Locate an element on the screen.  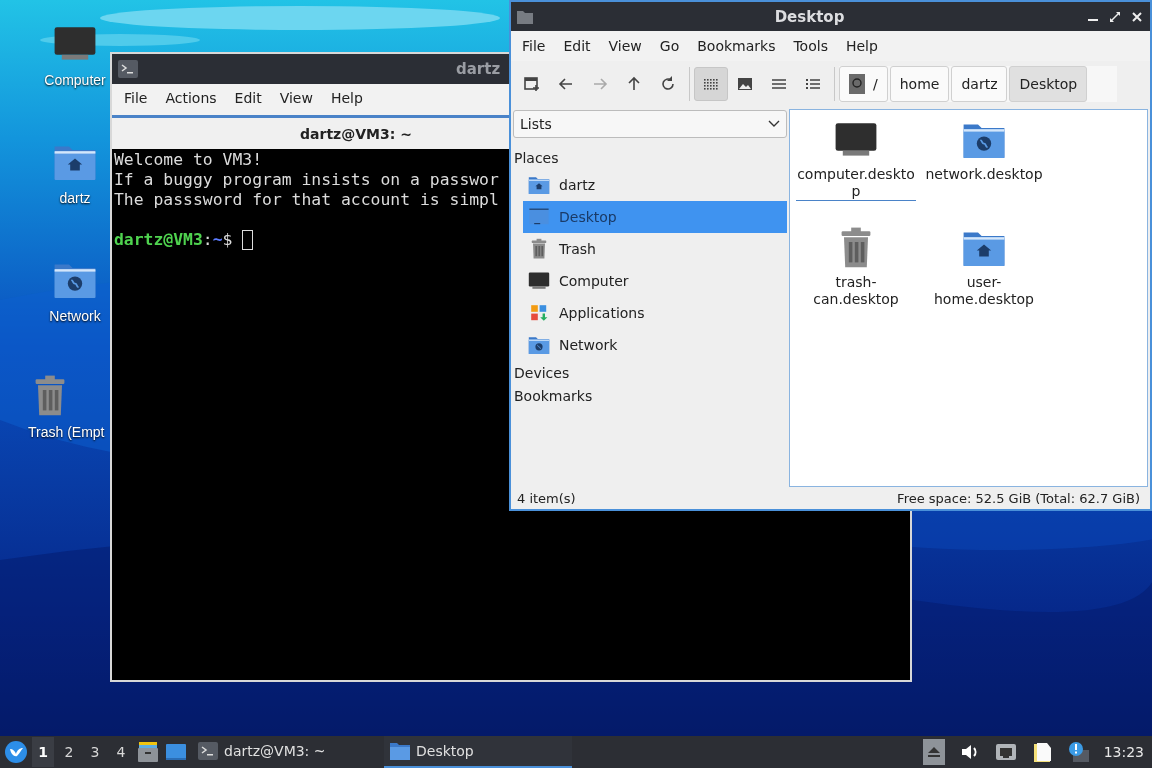
start-menu-icon is located at coordinates (16, 752).